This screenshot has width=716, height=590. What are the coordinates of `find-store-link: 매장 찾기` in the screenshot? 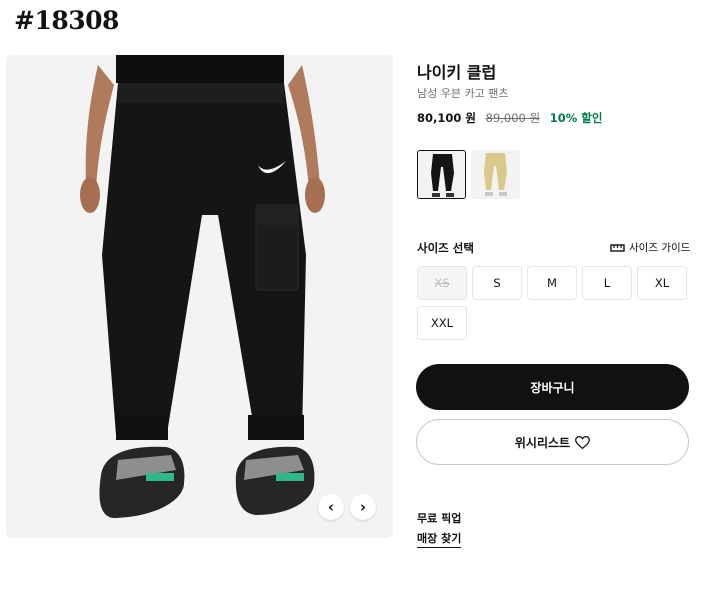 It's located at (439, 539).